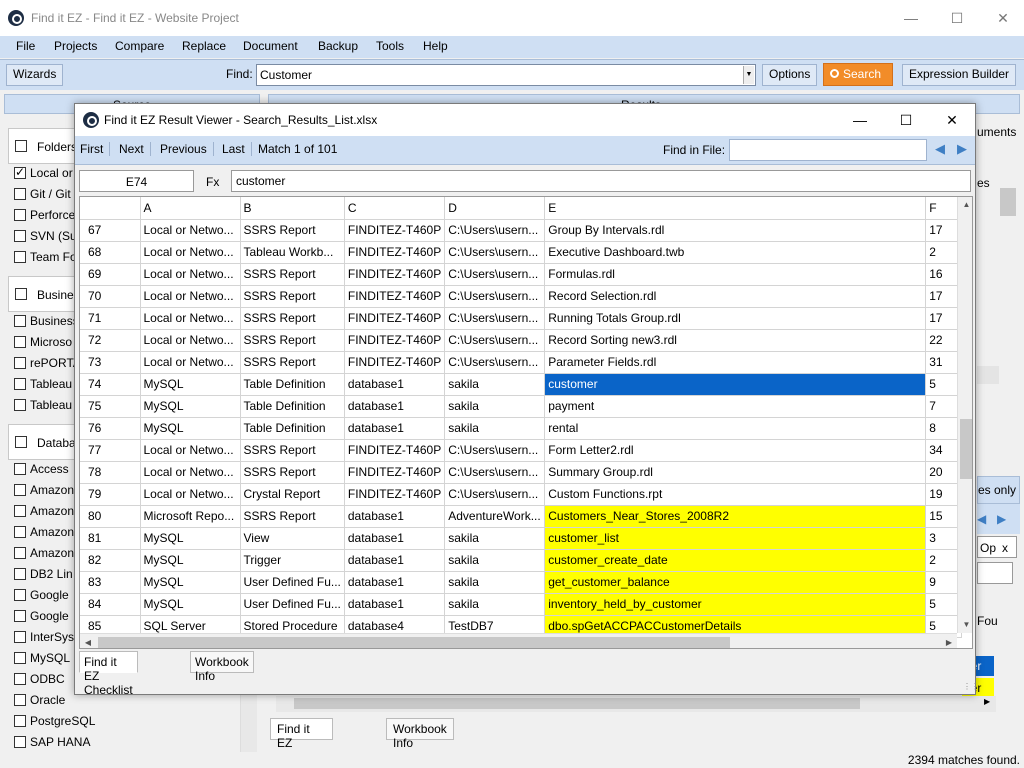 The width and height of the screenshot is (1024, 768). Describe the element at coordinates (292, 494) in the screenshot. I see `cell-b: Crystal Report` at that location.